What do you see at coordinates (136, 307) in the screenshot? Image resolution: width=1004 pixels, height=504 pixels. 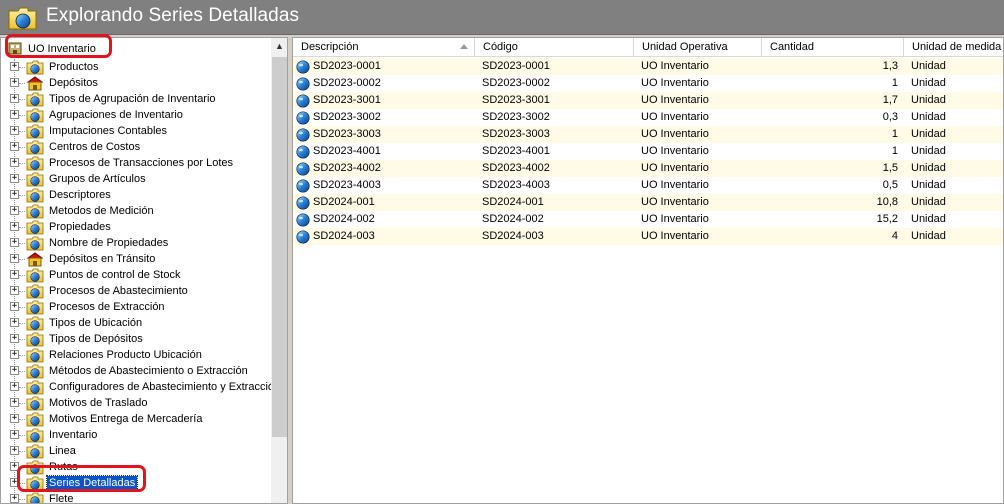 I see `tree-item: + Procesos de Extracción` at bounding box center [136, 307].